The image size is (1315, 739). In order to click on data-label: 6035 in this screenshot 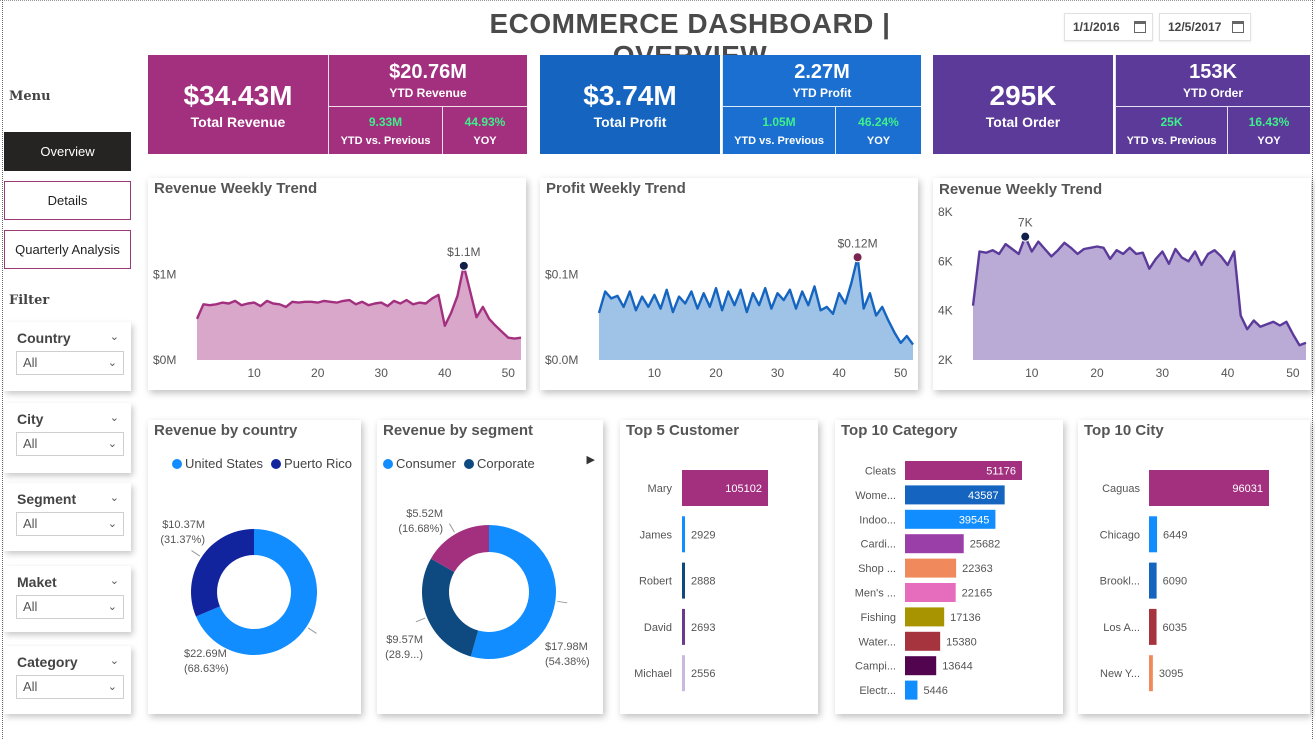, I will do `click(1175, 628)`.